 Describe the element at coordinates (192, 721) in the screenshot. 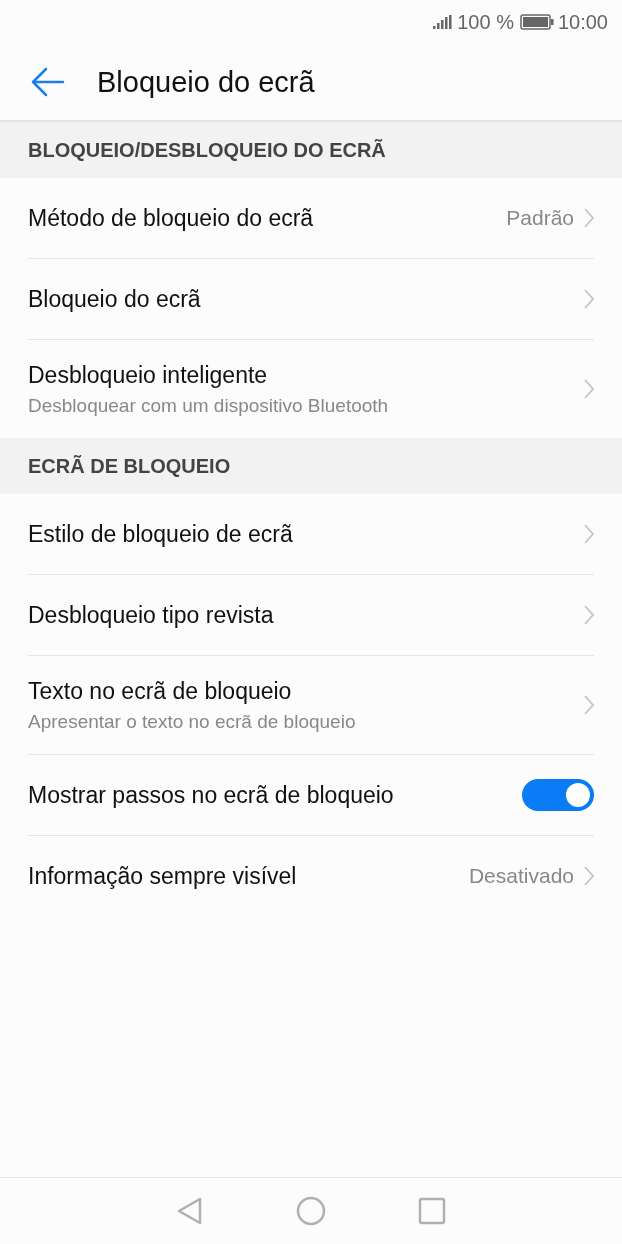

I see `row-subtitle: Apresentar o texto no ecrã de bloqueio` at that location.